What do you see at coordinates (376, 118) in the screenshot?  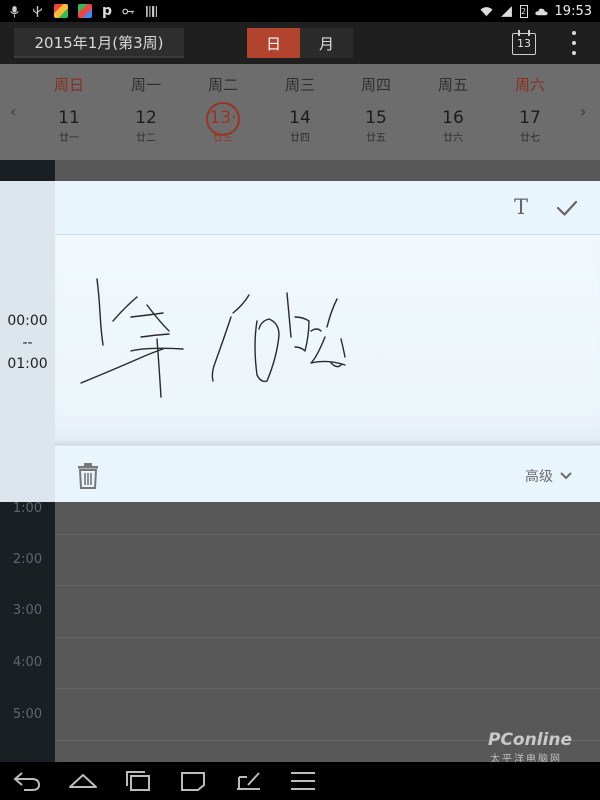 I see `day-number: 15` at bounding box center [376, 118].